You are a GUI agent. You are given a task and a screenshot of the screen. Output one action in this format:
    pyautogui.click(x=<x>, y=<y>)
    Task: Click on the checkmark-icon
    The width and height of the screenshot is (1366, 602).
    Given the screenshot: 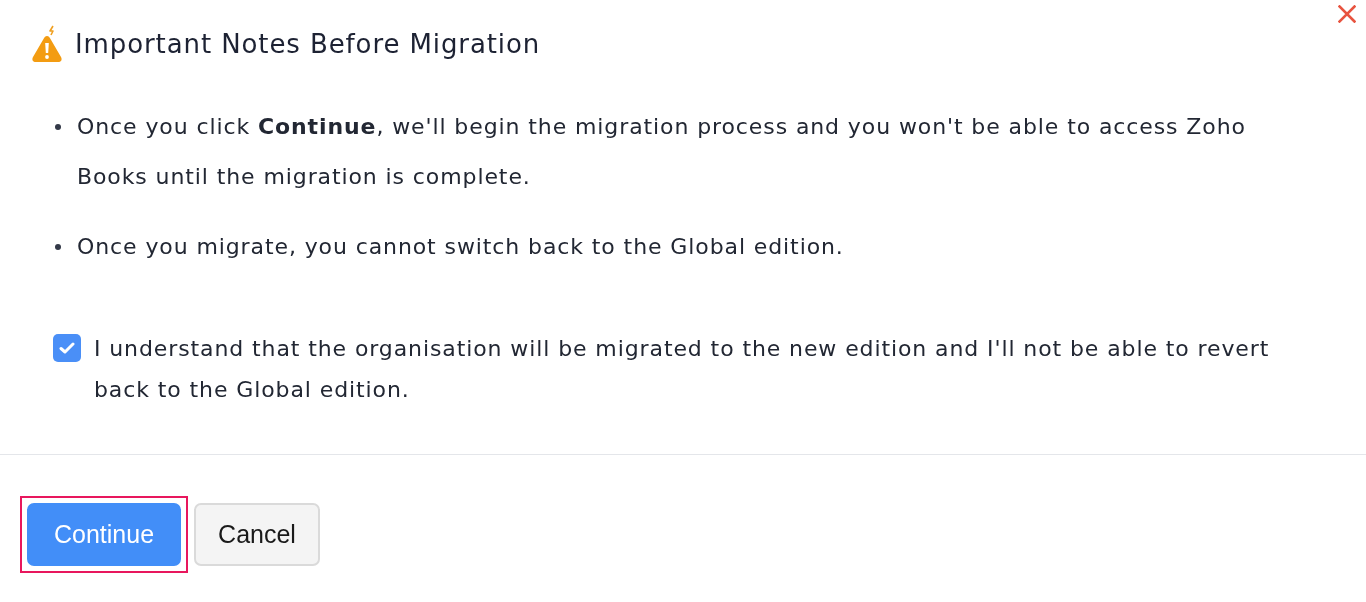 What is the action you would take?
    pyautogui.click(x=67, y=348)
    